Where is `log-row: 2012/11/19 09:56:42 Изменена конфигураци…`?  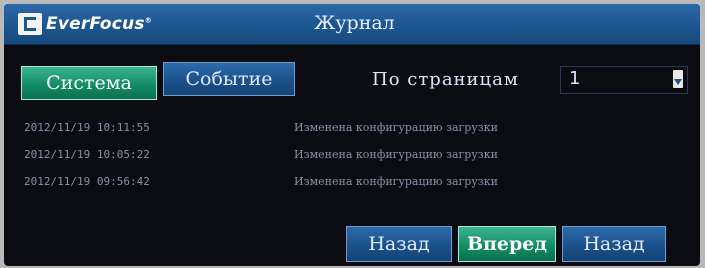
log-row: 2012/11/19 09:56:42 Изменена конфигураци… is located at coordinates (352, 183).